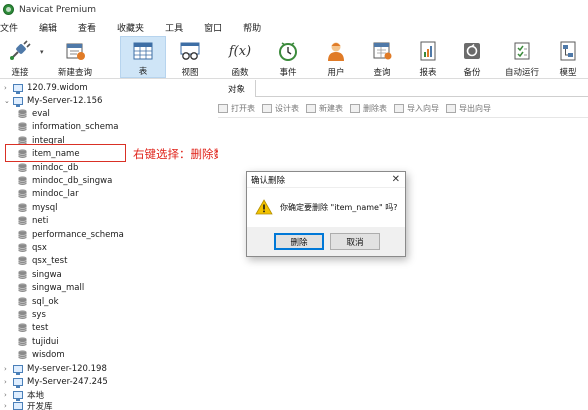  Describe the element at coordinates (57, 9) in the screenshot. I see `window-title: Navicat Premium` at that location.